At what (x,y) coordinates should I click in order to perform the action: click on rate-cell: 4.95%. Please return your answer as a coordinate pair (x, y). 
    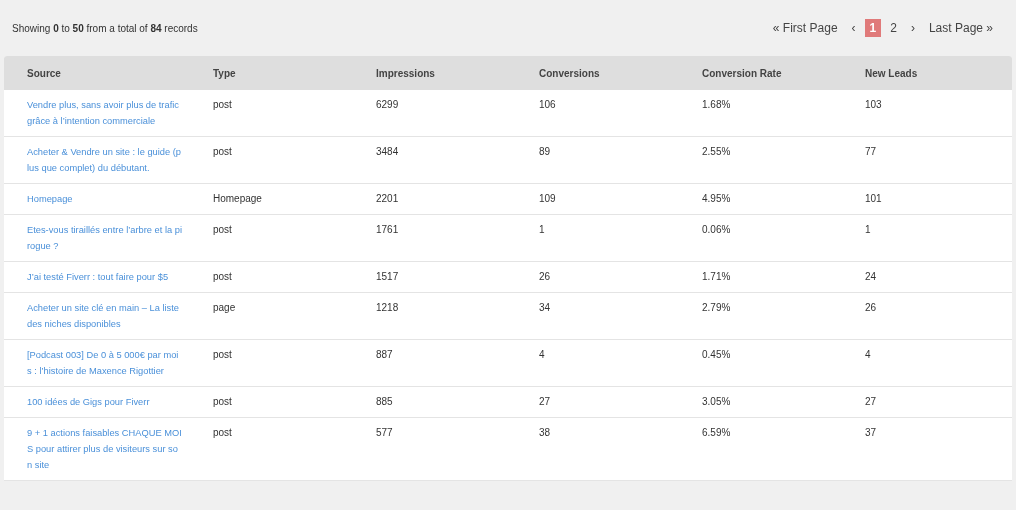
    Looking at the image, I should click on (716, 198).